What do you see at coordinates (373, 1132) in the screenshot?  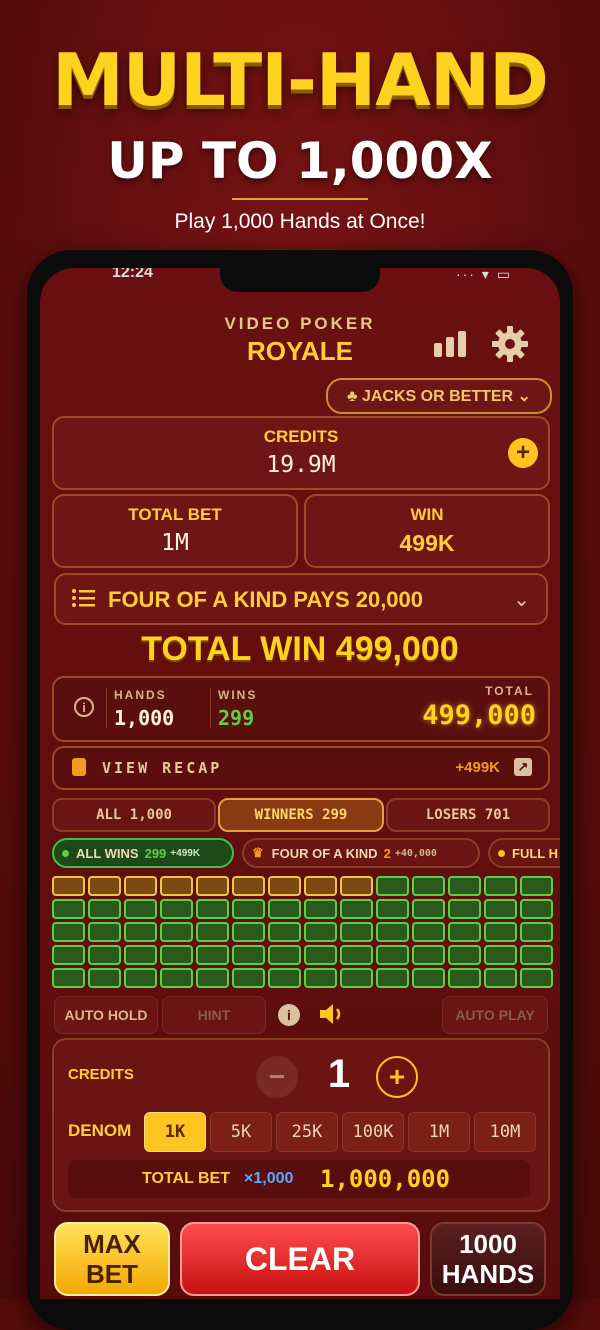 I see `denom-100k: 100K` at bounding box center [373, 1132].